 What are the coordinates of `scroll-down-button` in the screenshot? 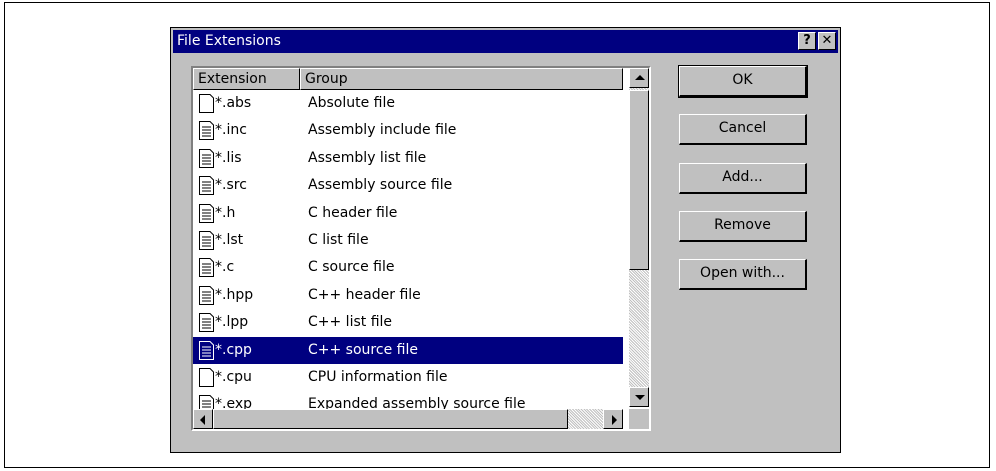 It's located at (639, 397).